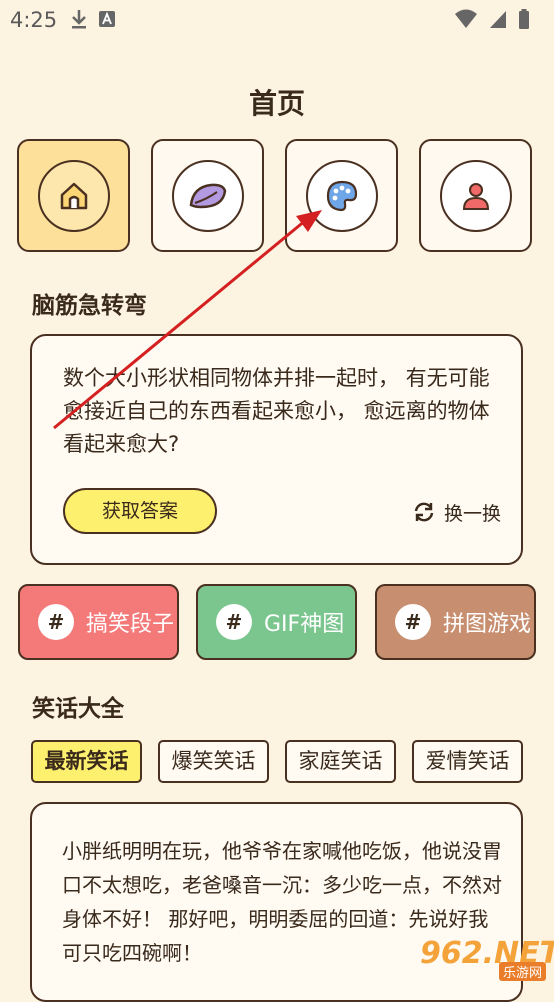 The height and width of the screenshot is (1002, 554). Describe the element at coordinates (213, 761) in the screenshot. I see `tab-hilarious-jokes: 爆笑笑话` at that location.